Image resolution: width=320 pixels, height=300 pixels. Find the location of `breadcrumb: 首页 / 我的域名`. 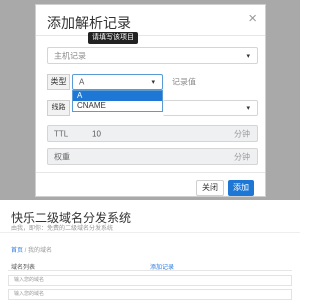

breadcrumb: 首页 / 我的域名 is located at coordinates (31, 249).